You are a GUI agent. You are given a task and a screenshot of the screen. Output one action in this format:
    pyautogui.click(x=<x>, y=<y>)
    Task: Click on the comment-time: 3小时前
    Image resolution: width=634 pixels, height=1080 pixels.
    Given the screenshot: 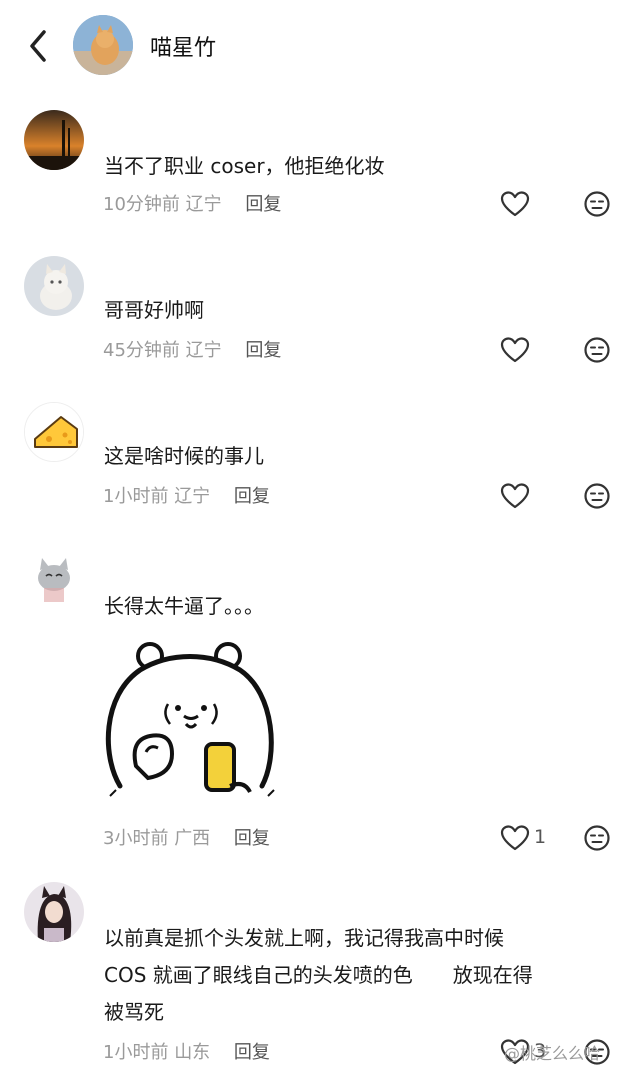 What is the action you would take?
    pyautogui.click(x=136, y=838)
    